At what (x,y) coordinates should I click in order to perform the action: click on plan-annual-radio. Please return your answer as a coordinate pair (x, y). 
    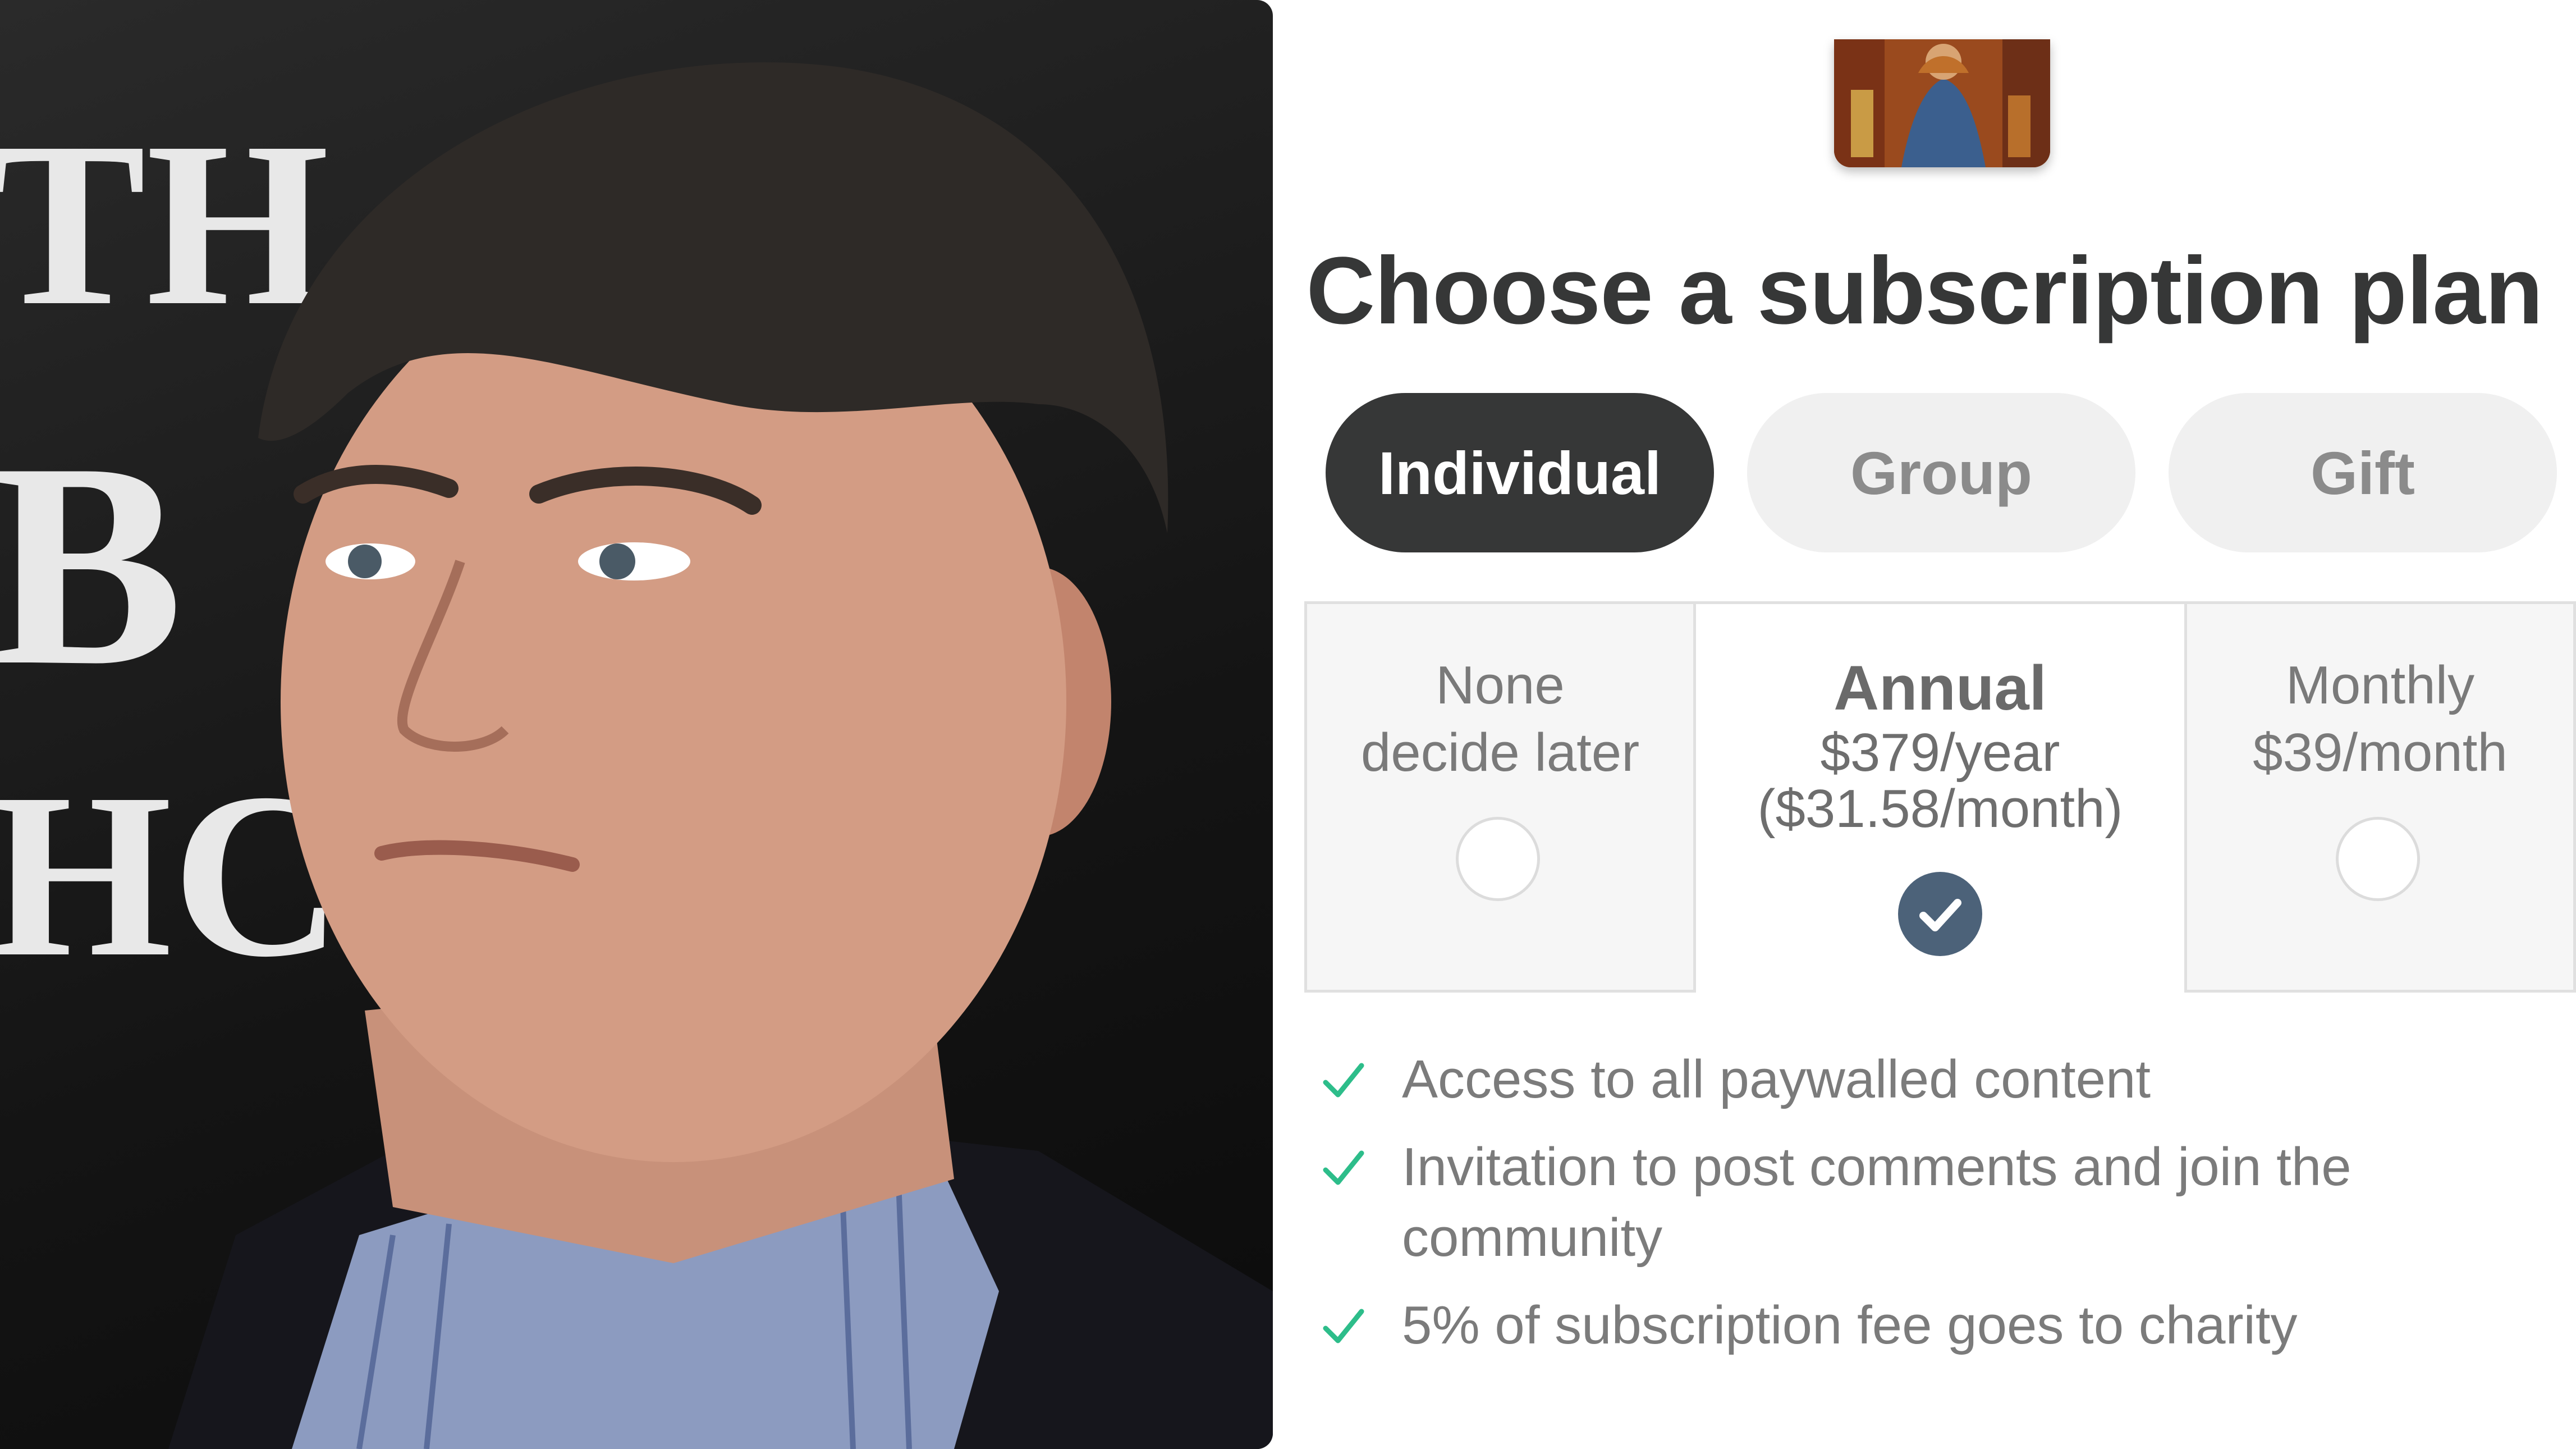
    Looking at the image, I should click on (1940, 914).